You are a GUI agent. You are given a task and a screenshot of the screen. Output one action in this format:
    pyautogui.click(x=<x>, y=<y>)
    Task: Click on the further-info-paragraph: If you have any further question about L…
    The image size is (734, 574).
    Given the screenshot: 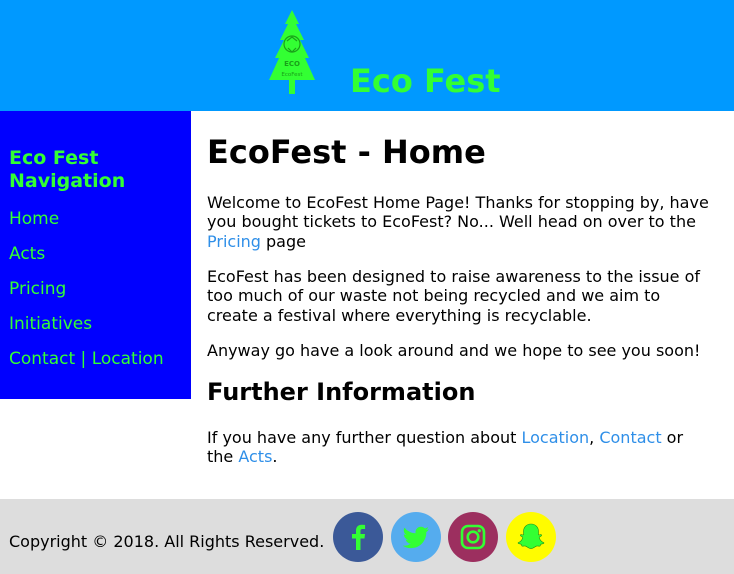 What is the action you would take?
    pyautogui.click(x=459, y=447)
    